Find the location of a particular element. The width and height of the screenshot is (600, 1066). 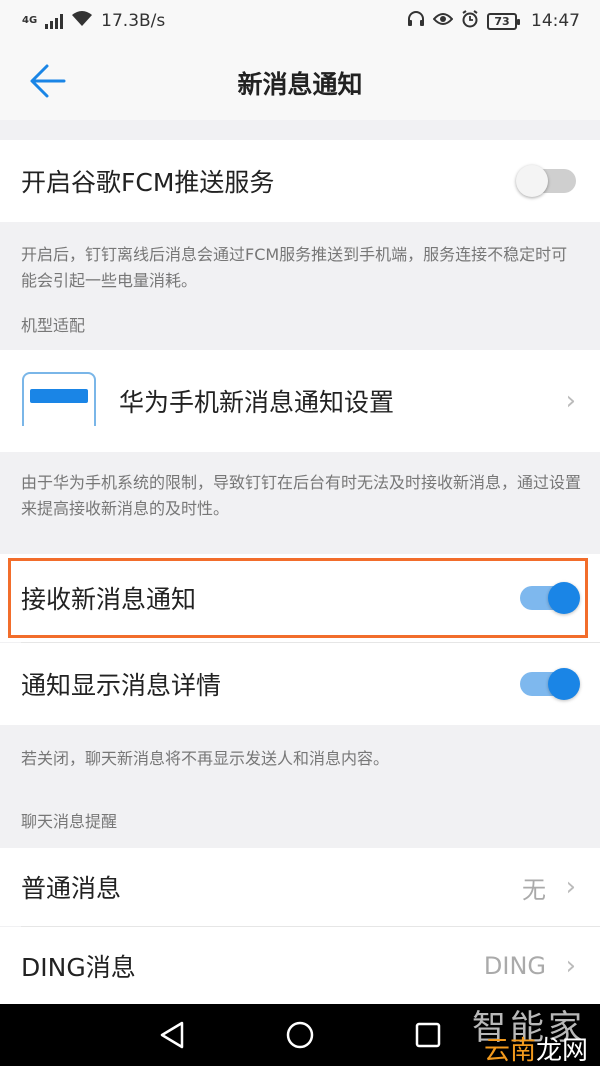

huawei-settings-label: 华为手机新消息通知设置 is located at coordinates (257, 402).